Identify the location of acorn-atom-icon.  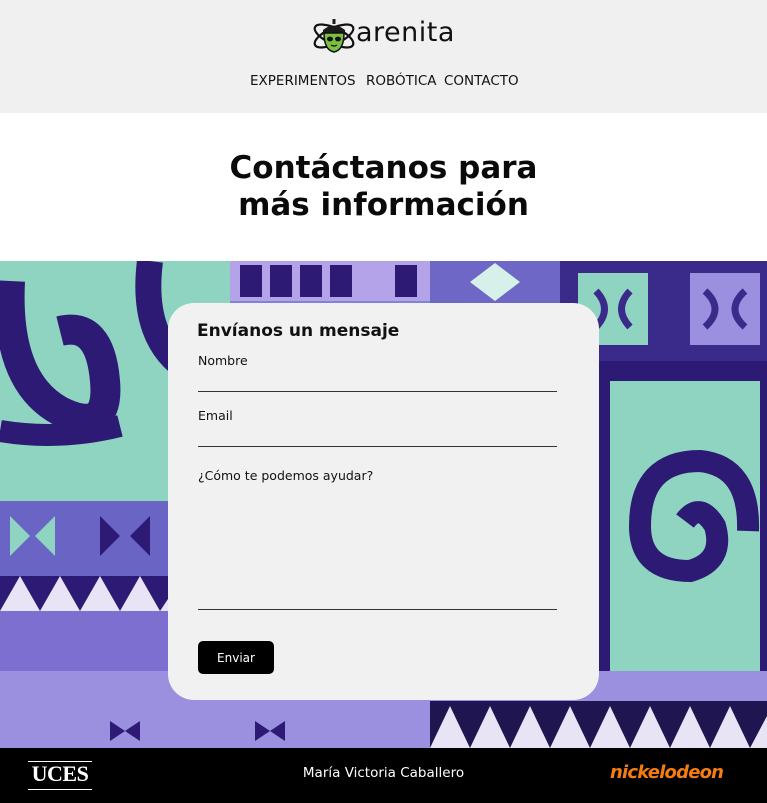
(334, 36).